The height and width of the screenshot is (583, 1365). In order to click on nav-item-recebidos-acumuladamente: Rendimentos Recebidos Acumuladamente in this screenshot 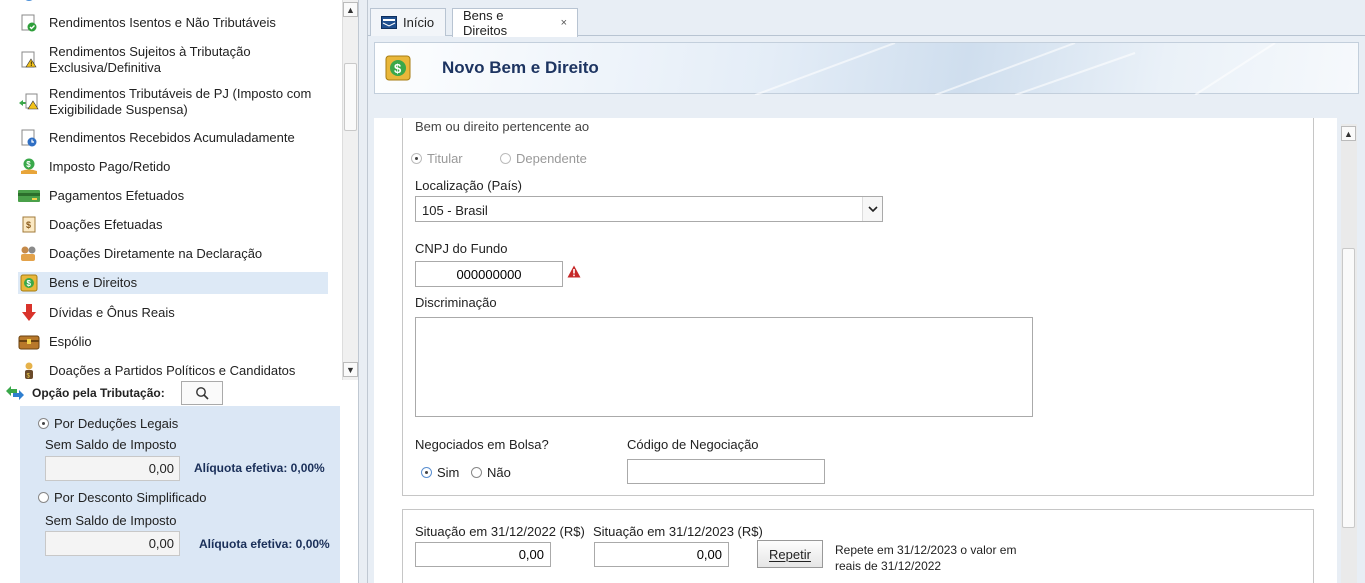, I will do `click(173, 138)`.